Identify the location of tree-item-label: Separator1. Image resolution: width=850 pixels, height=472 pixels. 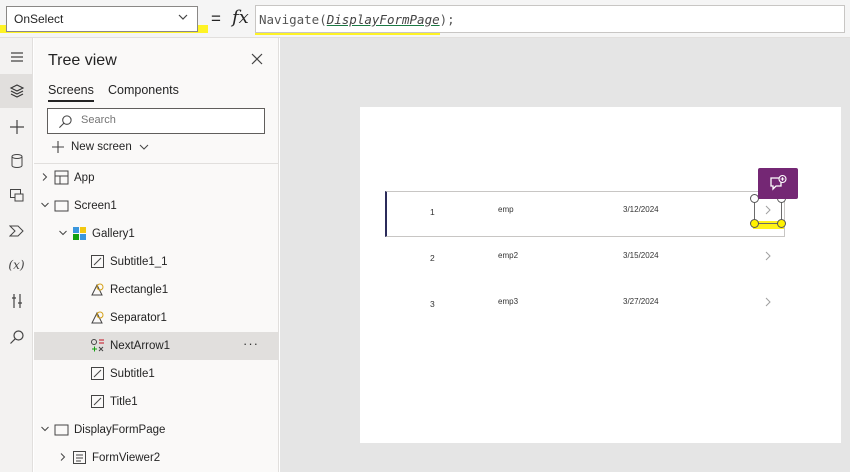
(138, 318).